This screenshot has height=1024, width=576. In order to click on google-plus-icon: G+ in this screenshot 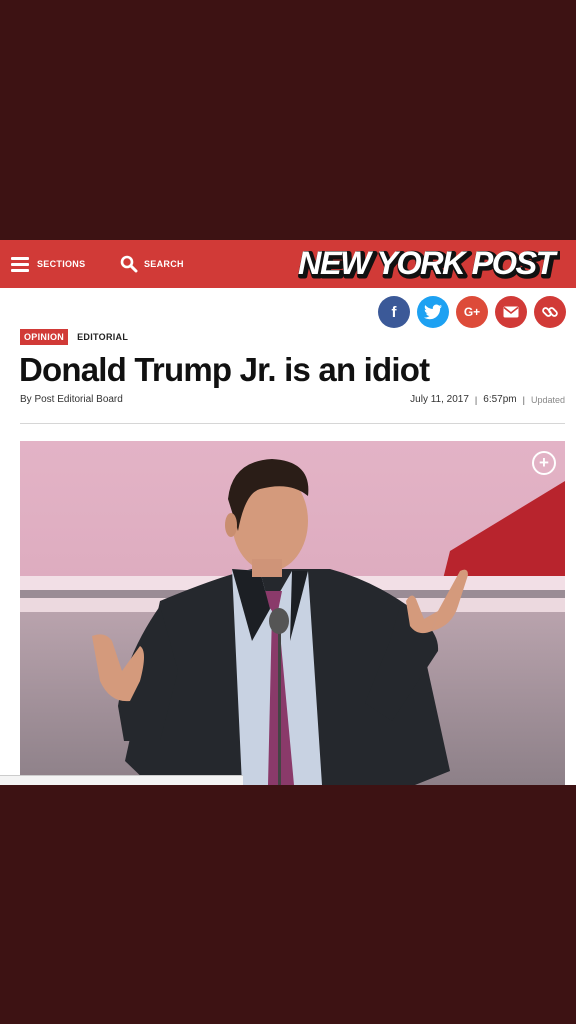, I will do `click(472, 312)`.